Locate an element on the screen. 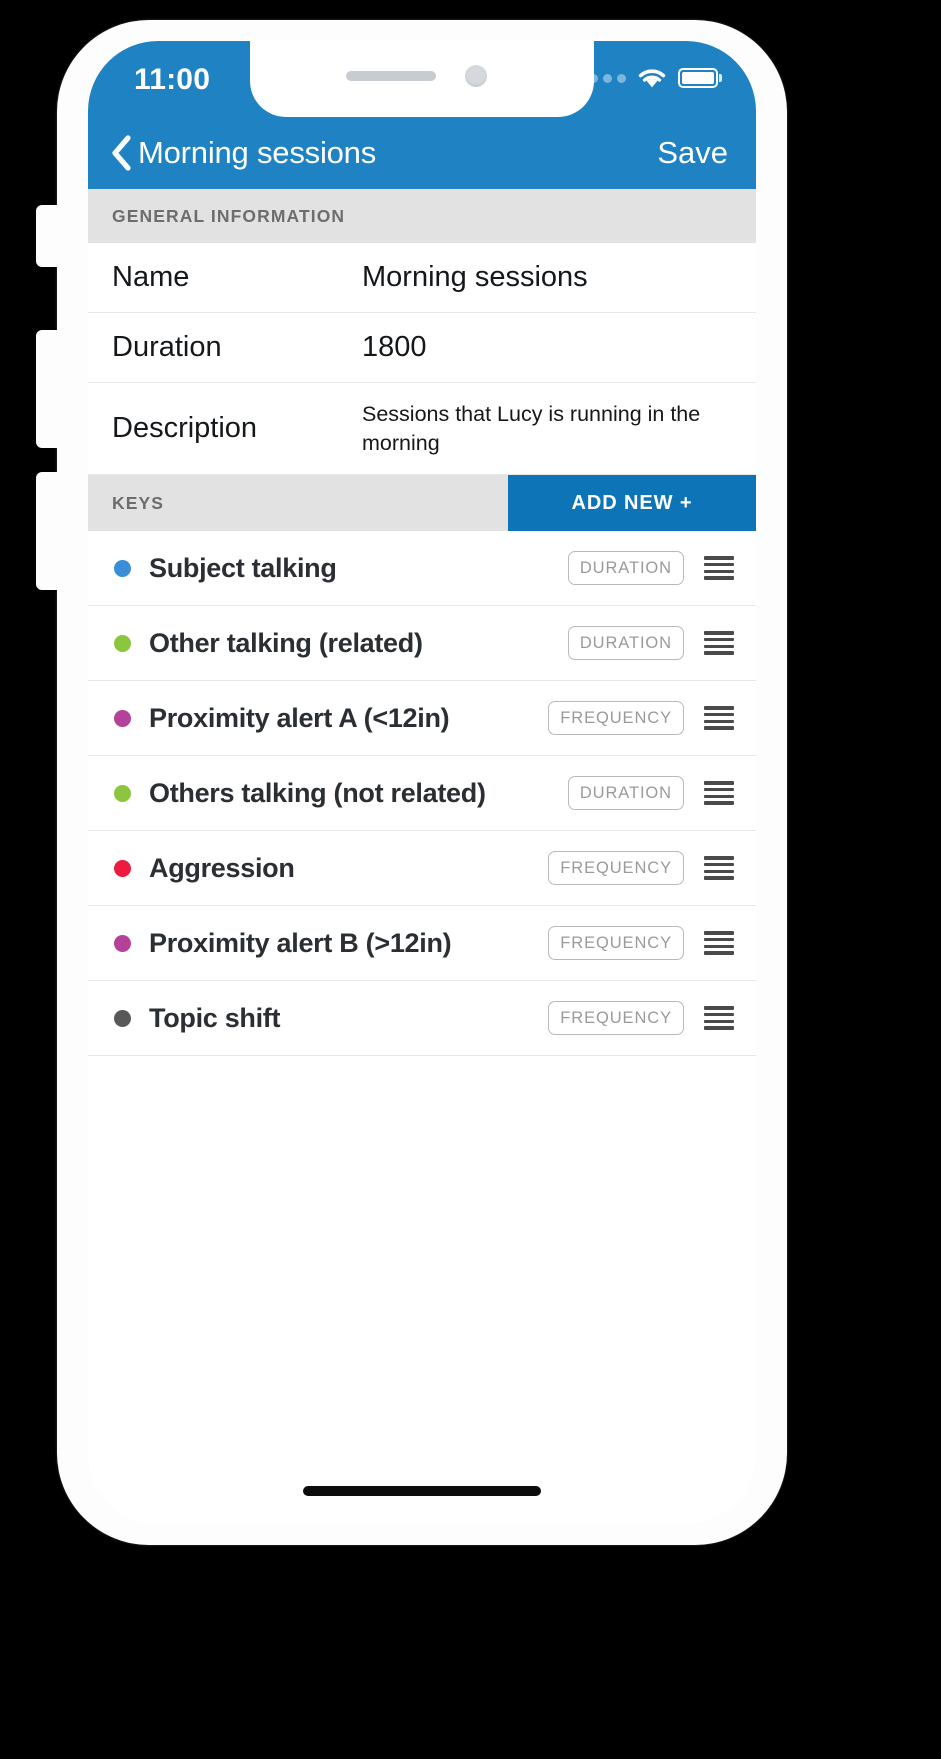 The width and height of the screenshot is (941, 1759). key-label: Others talking (not related) is located at coordinates (317, 792).